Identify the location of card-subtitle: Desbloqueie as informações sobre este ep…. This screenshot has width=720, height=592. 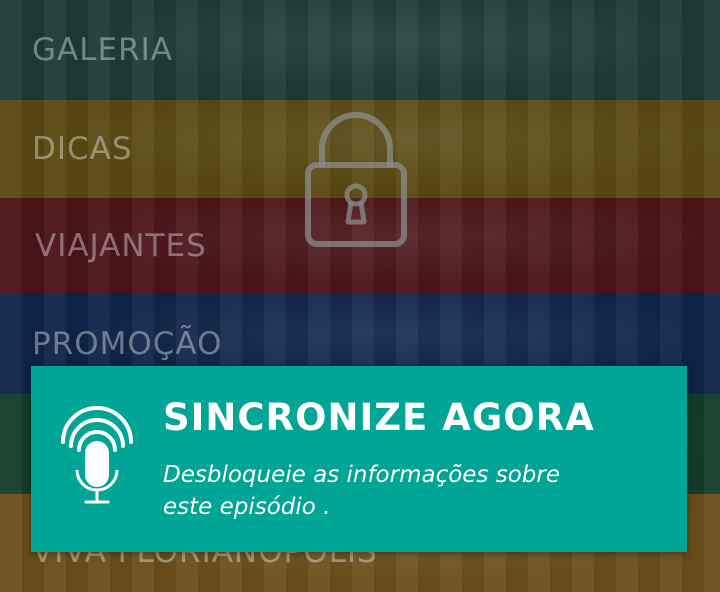
(398, 491).